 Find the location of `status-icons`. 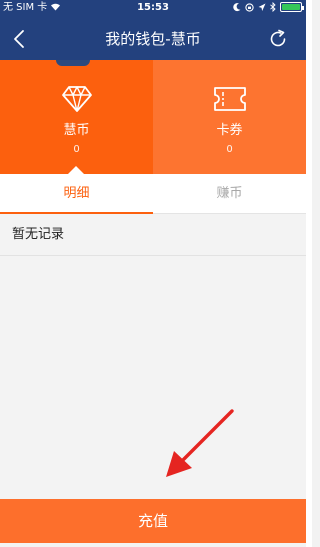

status-icons is located at coordinates (268, 7).